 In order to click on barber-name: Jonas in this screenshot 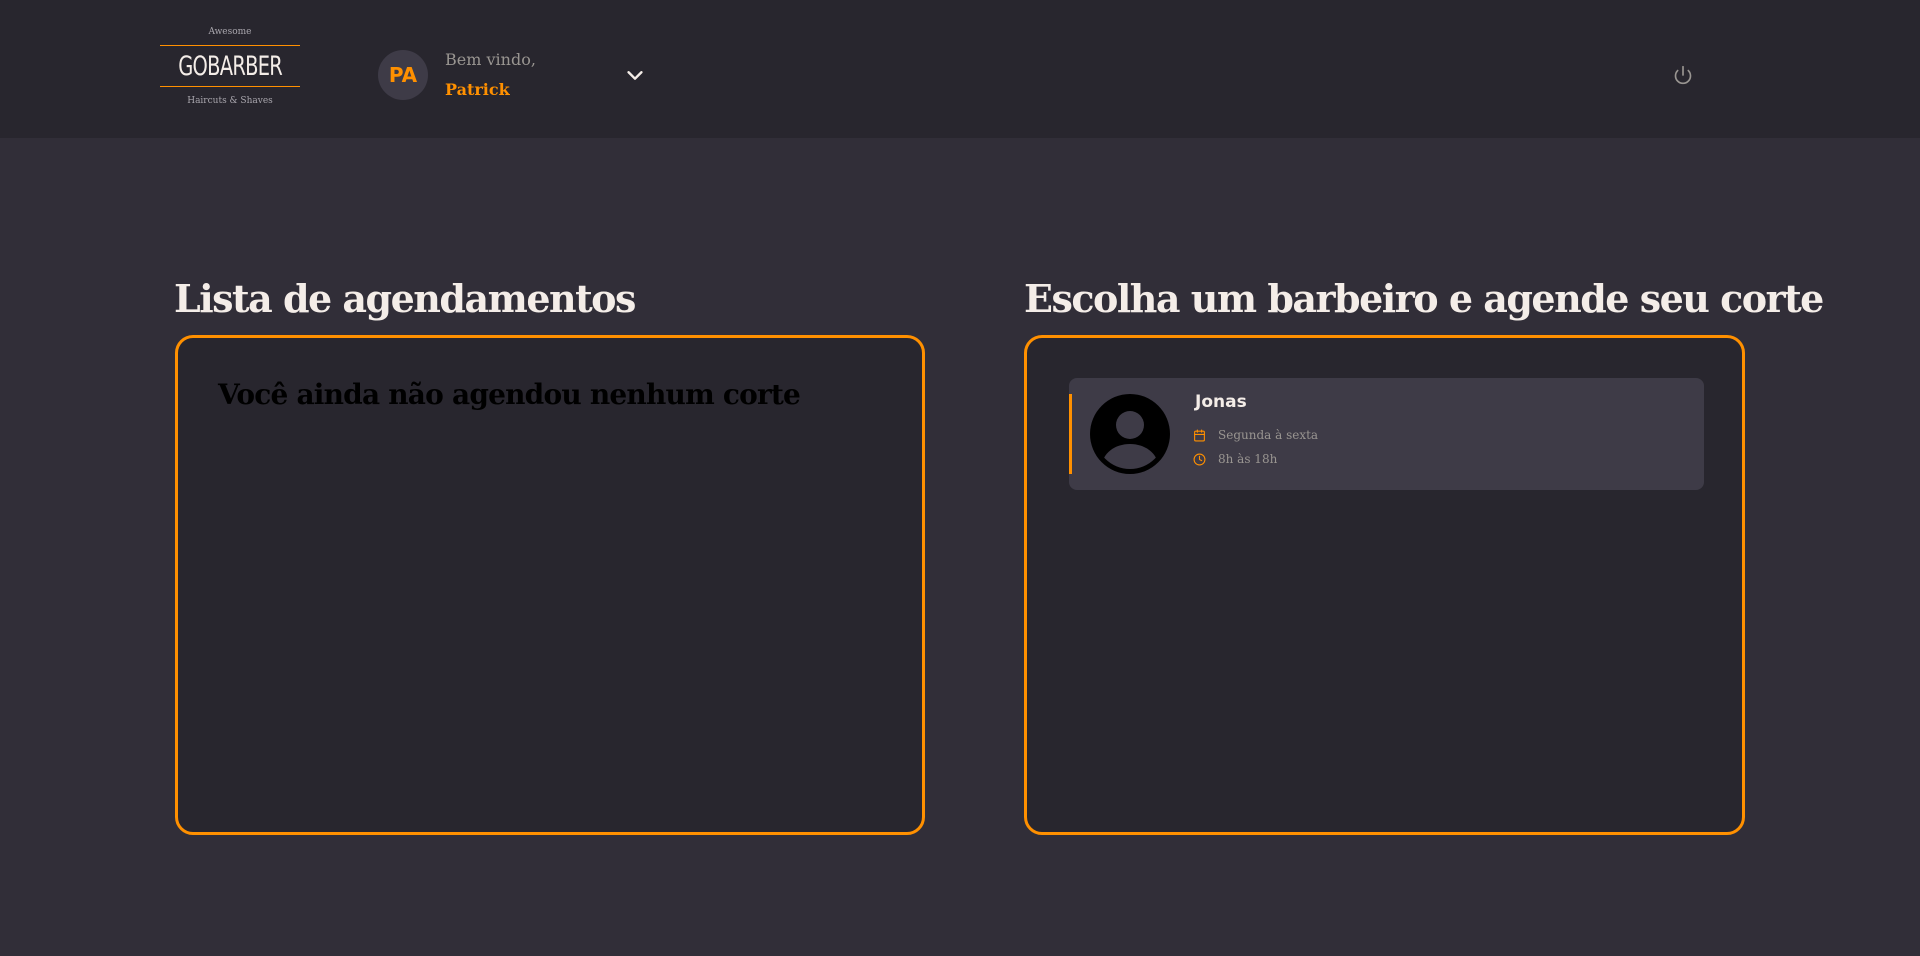, I will do `click(1221, 402)`.